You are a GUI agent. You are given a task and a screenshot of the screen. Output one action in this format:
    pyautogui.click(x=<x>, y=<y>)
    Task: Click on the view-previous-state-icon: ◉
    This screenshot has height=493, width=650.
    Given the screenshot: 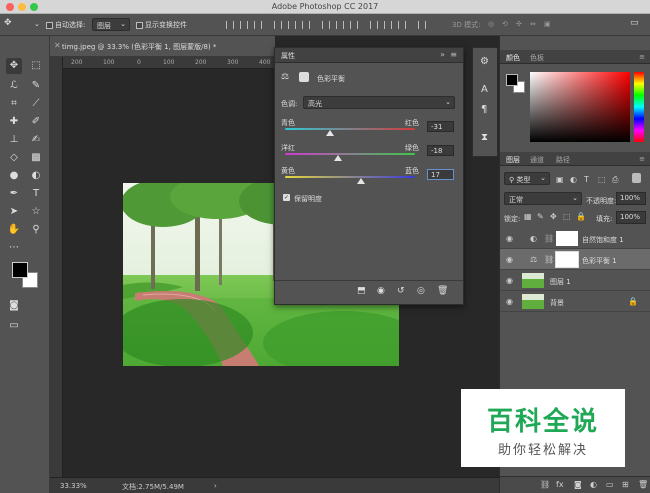 What is the action you would take?
    pyautogui.click(x=381, y=291)
    